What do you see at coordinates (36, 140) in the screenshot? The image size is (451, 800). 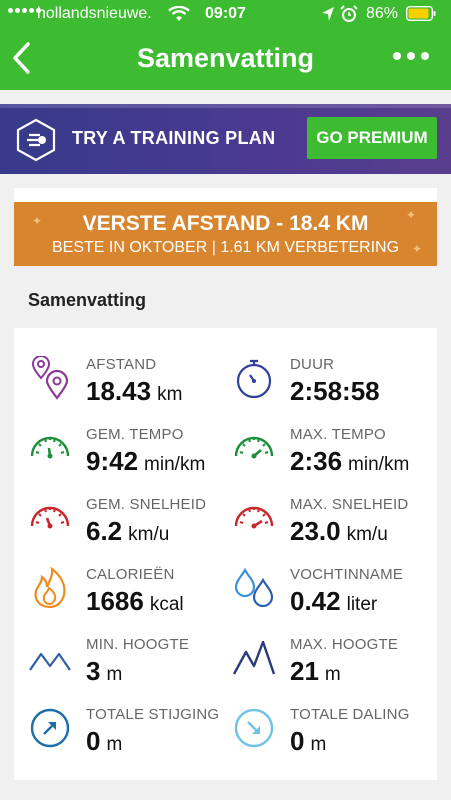 I see `training-plan-icon` at bounding box center [36, 140].